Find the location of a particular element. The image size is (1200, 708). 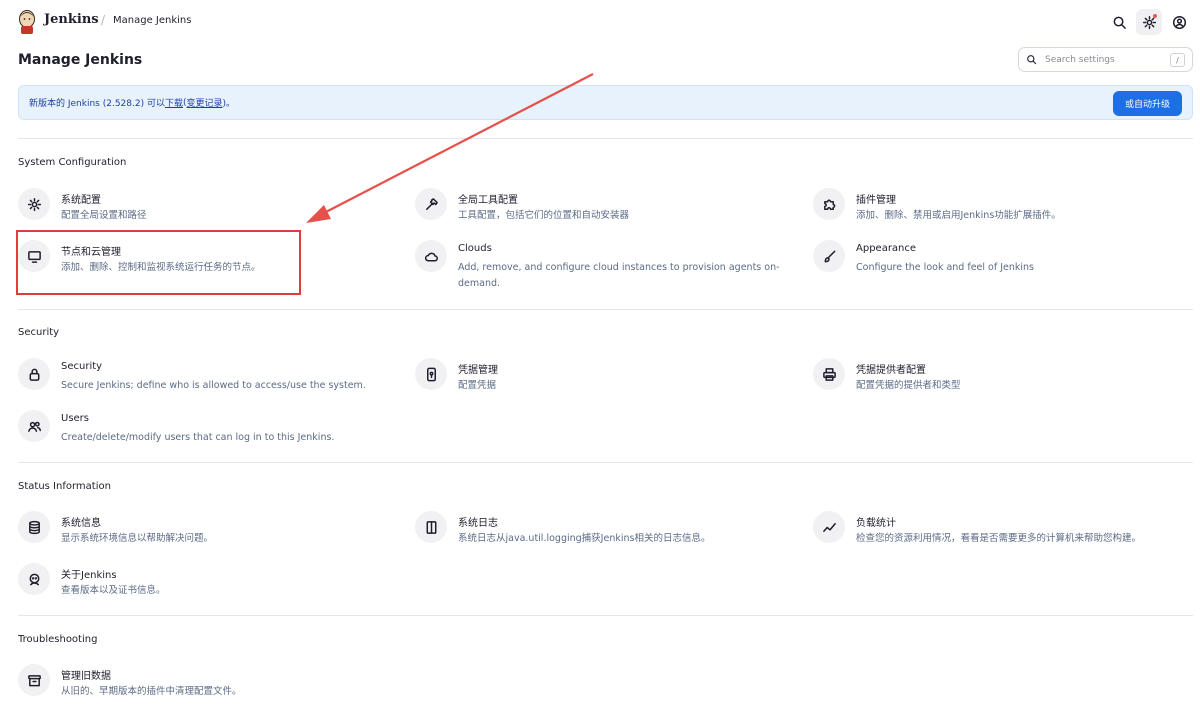

item-manage-old-data: 管理旧数据 从旧的、早期版本的插件中清理配置文件。 is located at coordinates (208, 686).